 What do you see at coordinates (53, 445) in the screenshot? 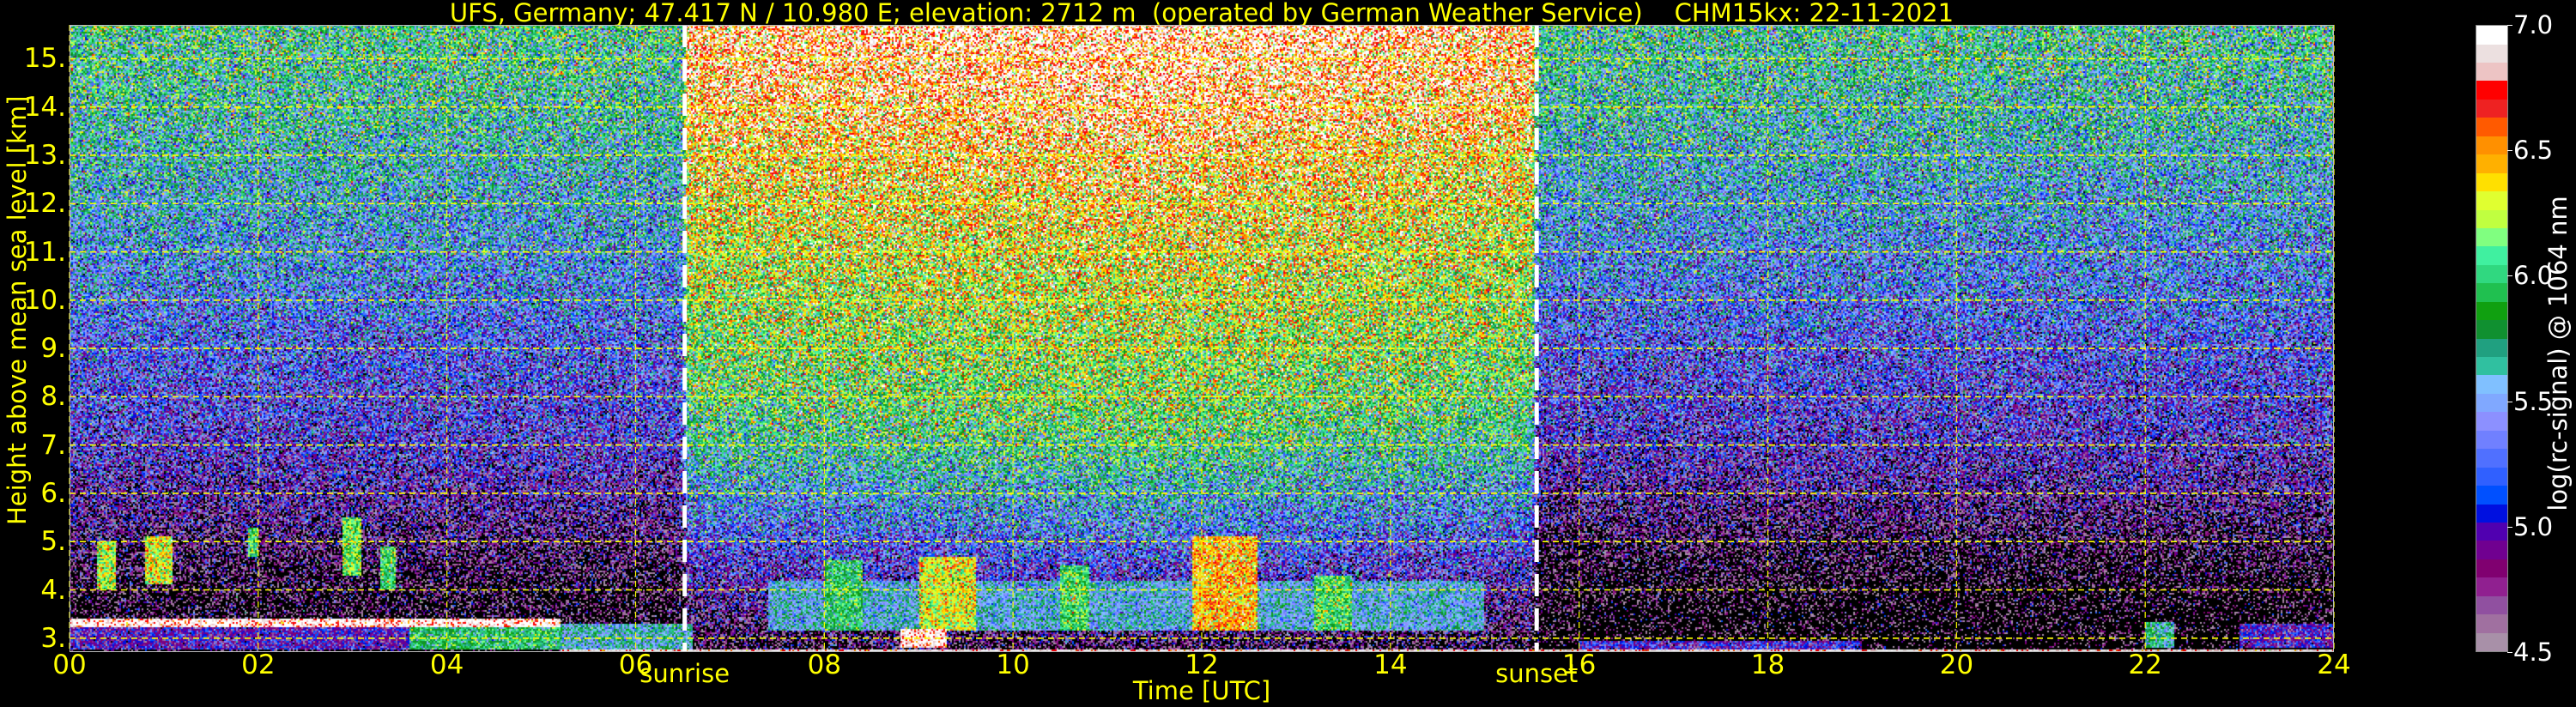
I see `y-tick-label: 7.` at bounding box center [53, 445].